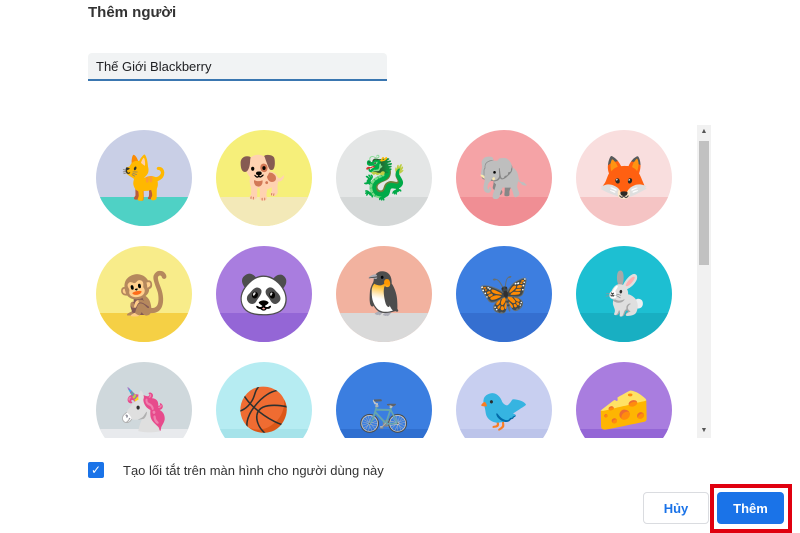 This screenshot has width=800, height=533. I want to click on avatar-penguin: 🐧, so click(384, 294).